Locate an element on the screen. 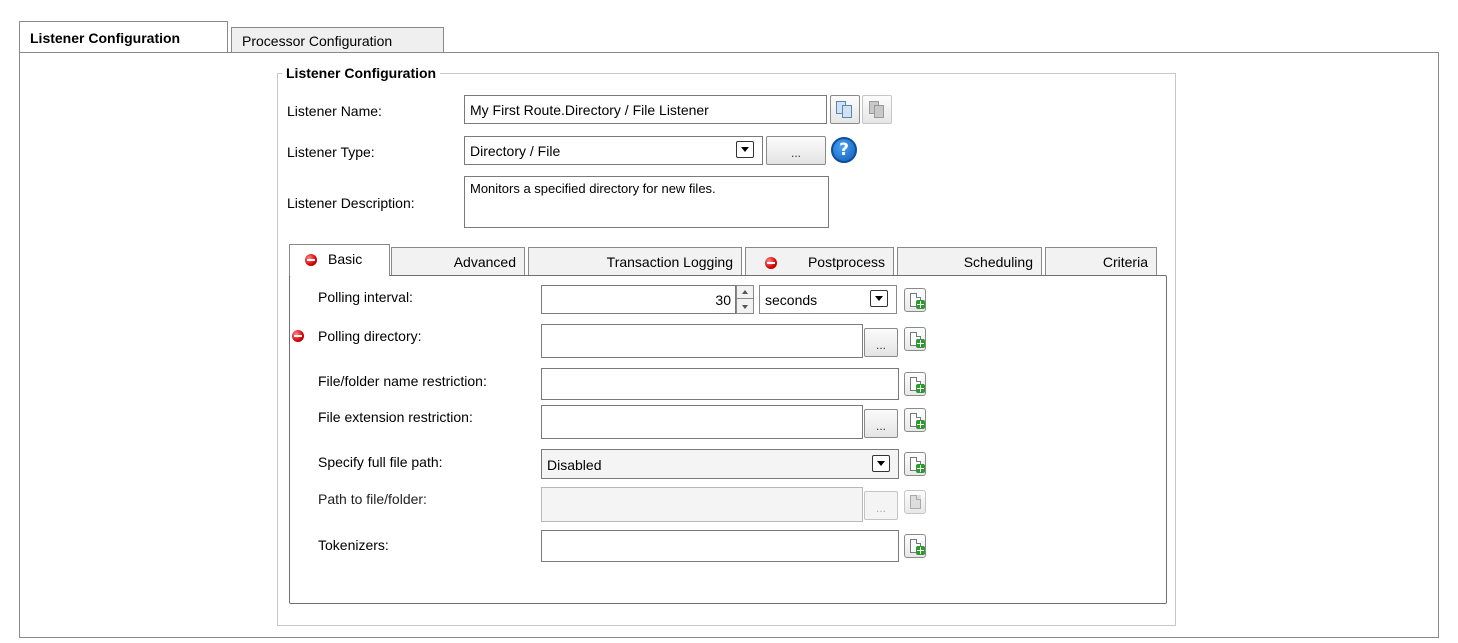  polling-interval-input: 30 is located at coordinates (638, 299).